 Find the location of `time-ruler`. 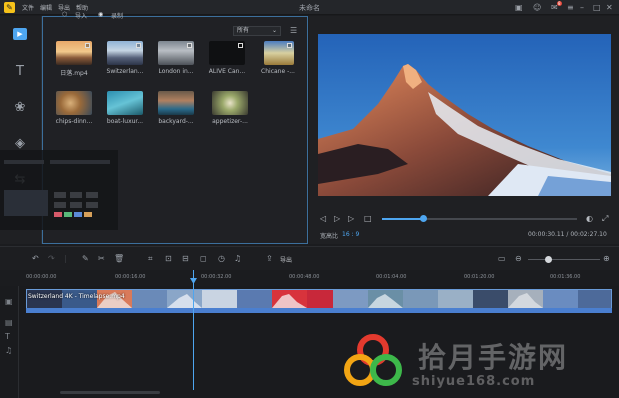

time-ruler is located at coordinates (320, 278).